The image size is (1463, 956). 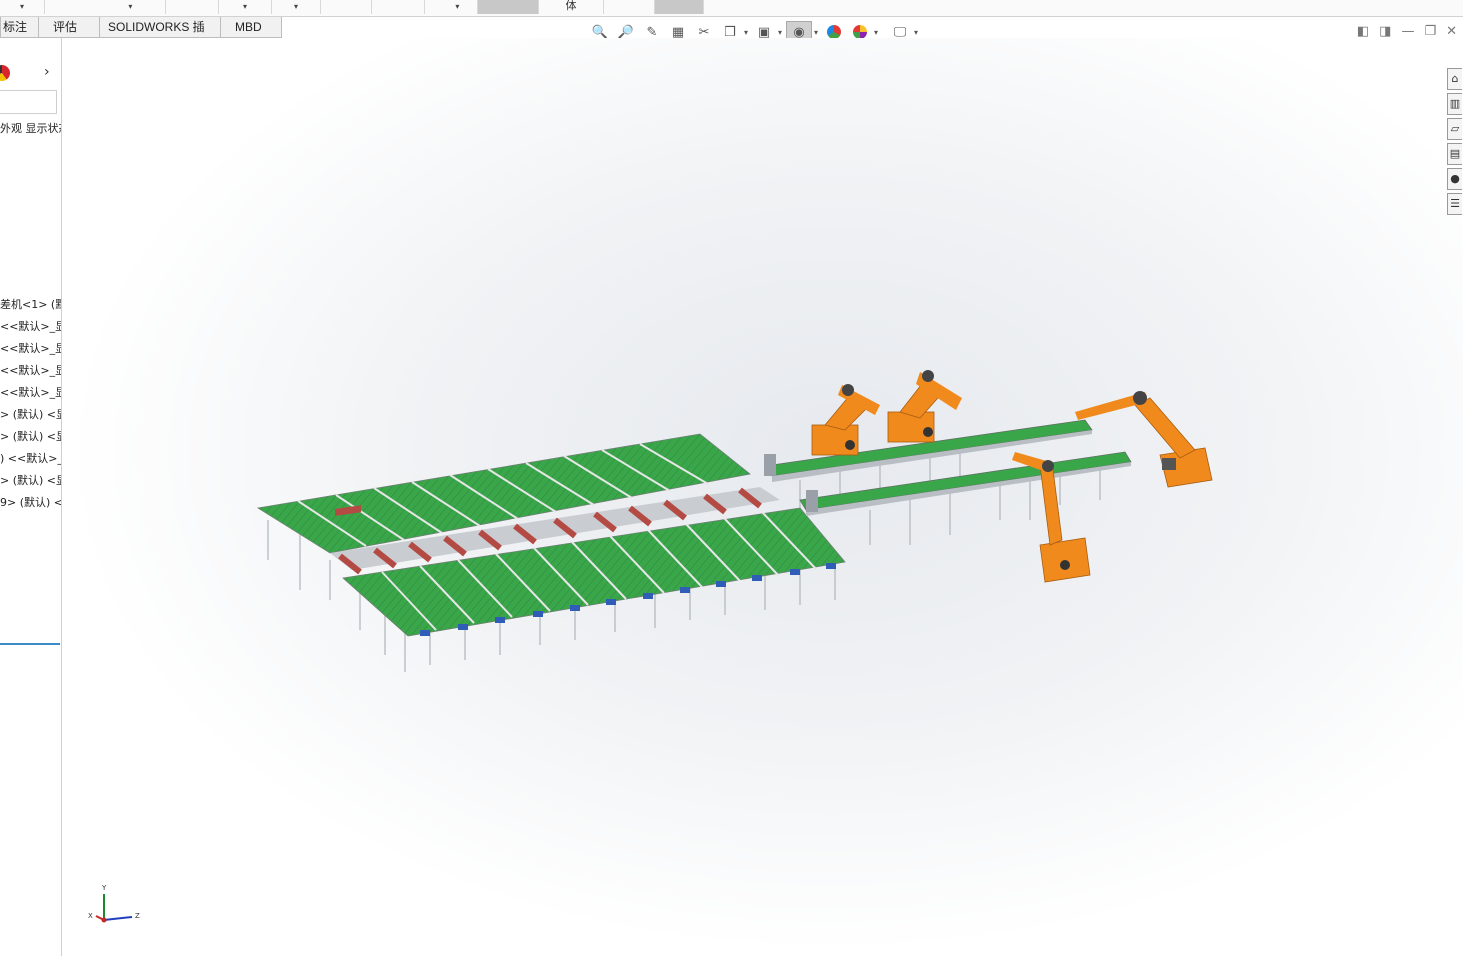 I want to click on dropdown-3: ▾, so click(x=245, y=7).